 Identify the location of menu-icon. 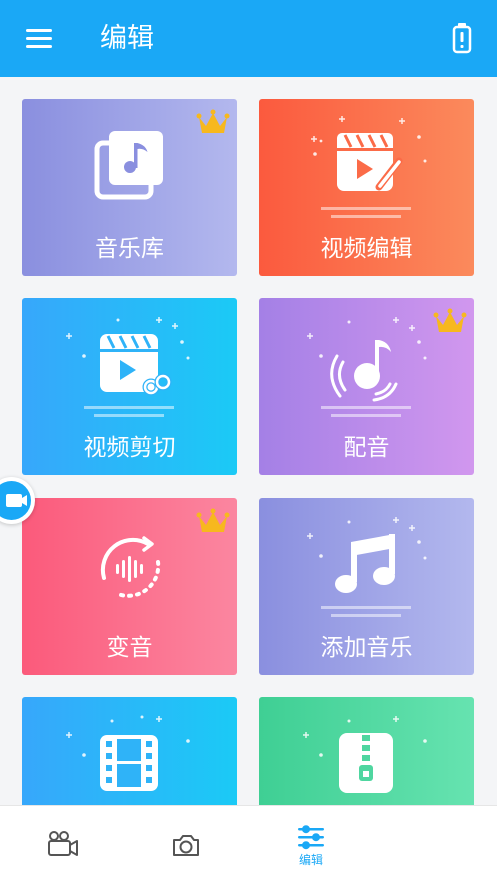
(39, 39).